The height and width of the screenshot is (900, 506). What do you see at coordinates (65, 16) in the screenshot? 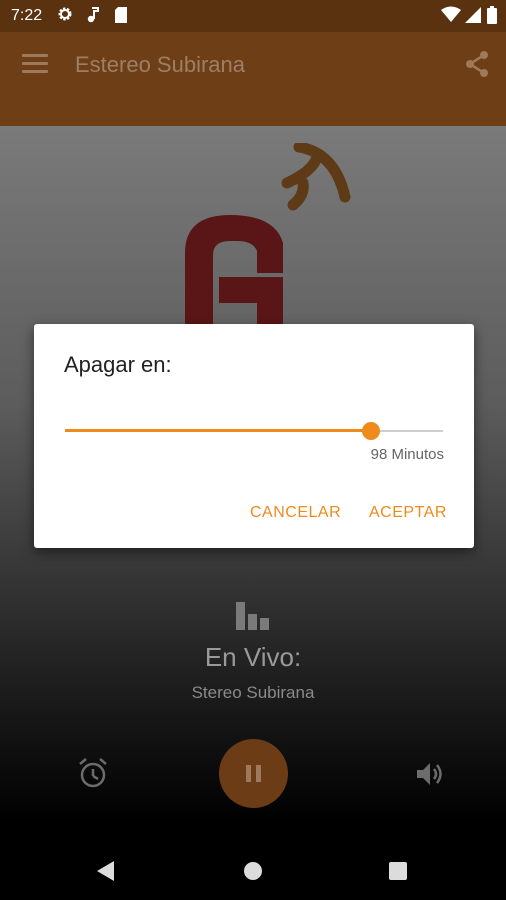
I see `gear-icon` at bounding box center [65, 16].